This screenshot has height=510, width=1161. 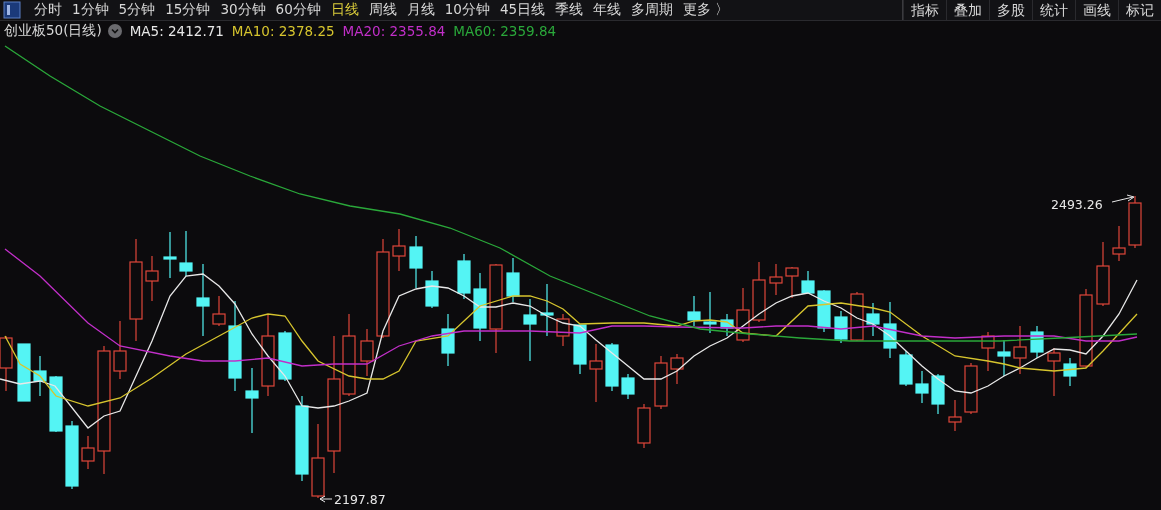 What do you see at coordinates (298, 10) in the screenshot?
I see `period-tab: 60分钟` at bounding box center [298, 10].